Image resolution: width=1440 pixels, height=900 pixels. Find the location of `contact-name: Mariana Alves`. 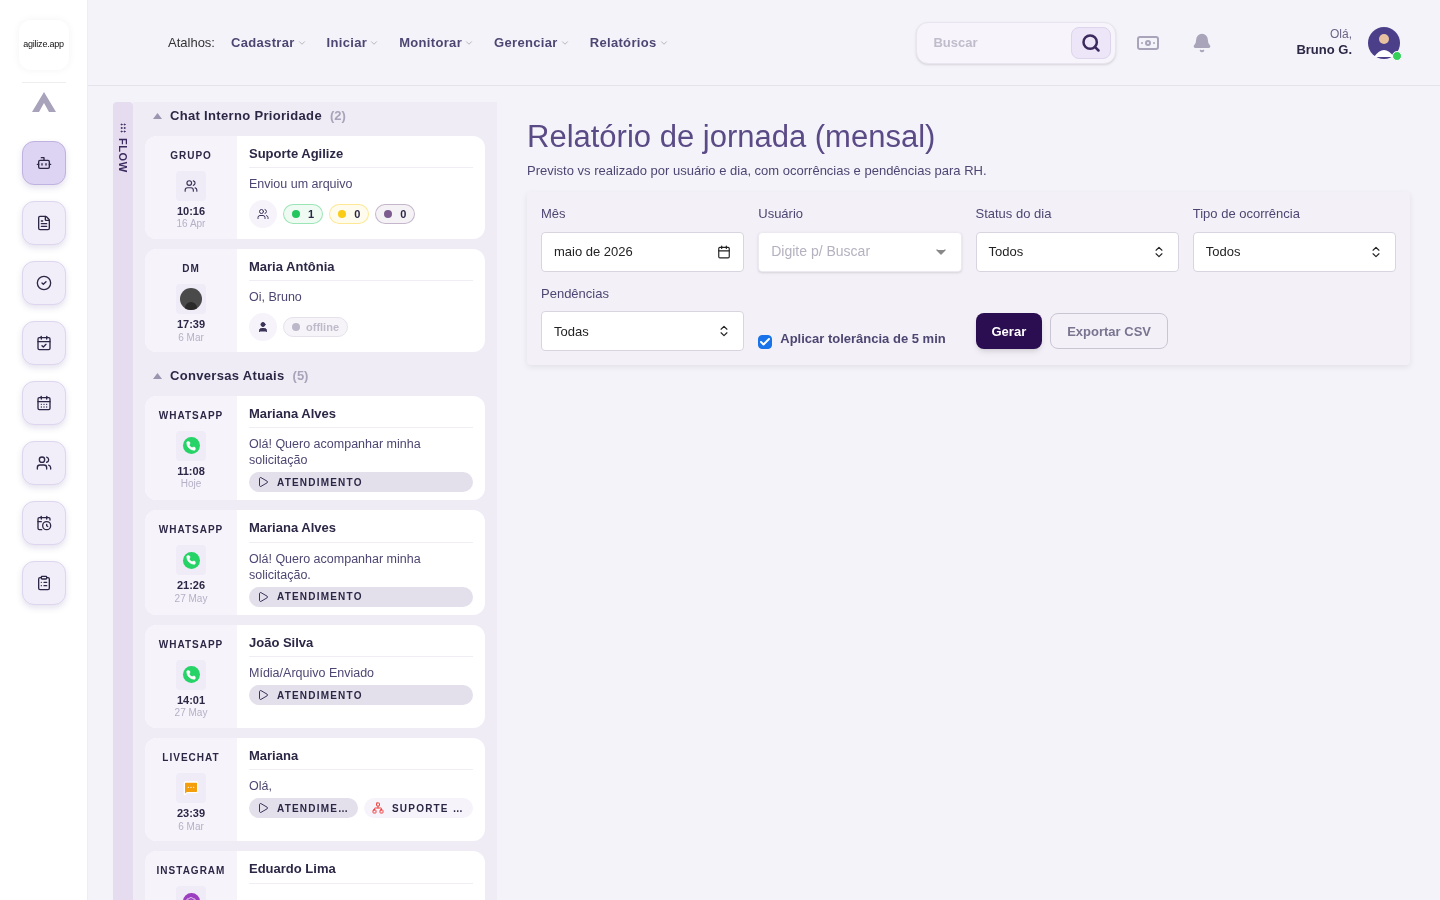

contact-name: Mariana Alves is located at coordinates (361, 530).